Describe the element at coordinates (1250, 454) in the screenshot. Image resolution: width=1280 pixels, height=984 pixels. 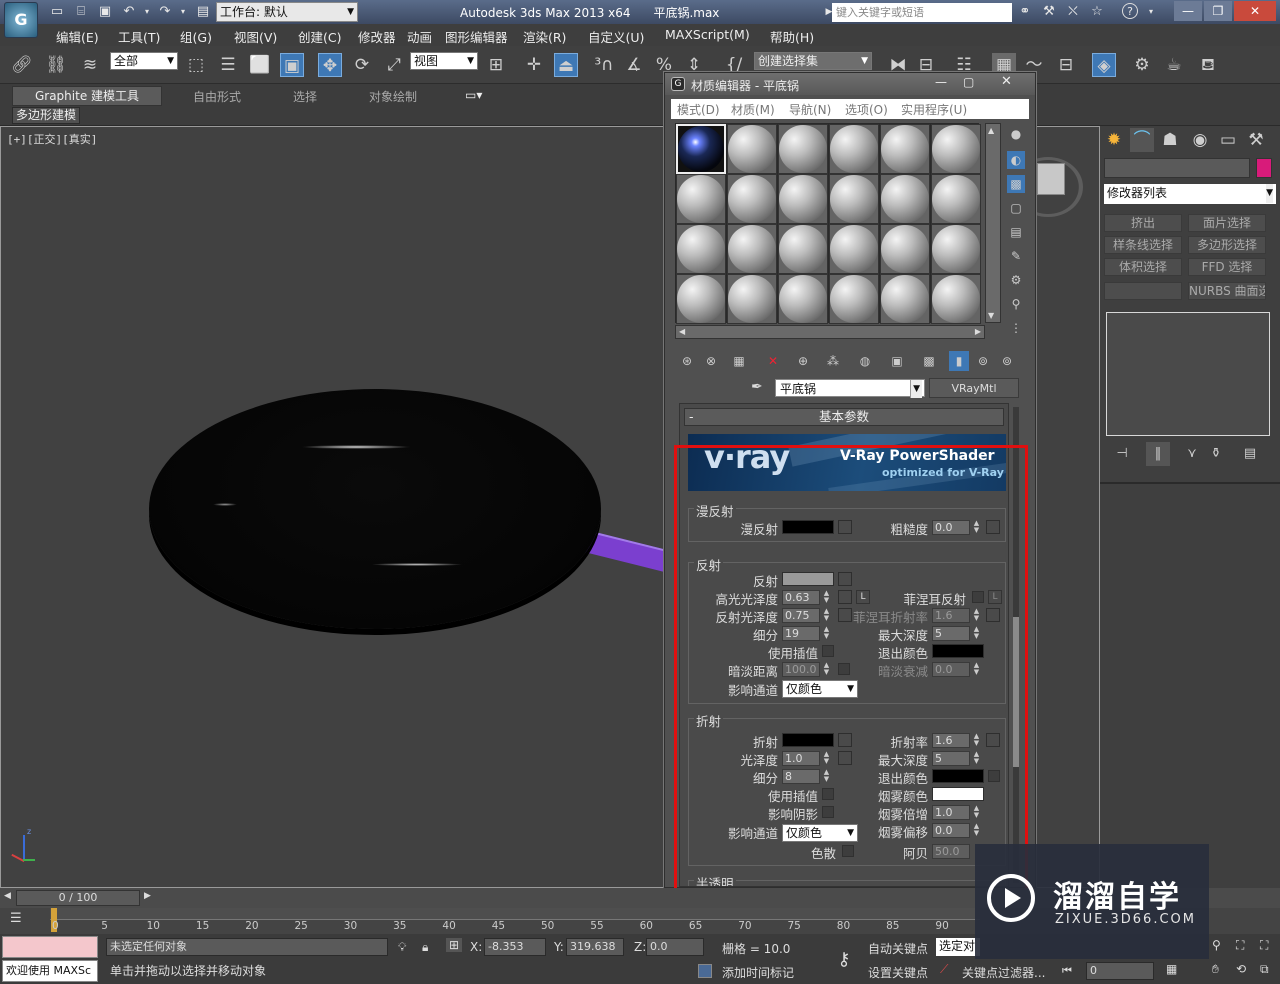
I see `configure-sets-icon: ▤` at that location.